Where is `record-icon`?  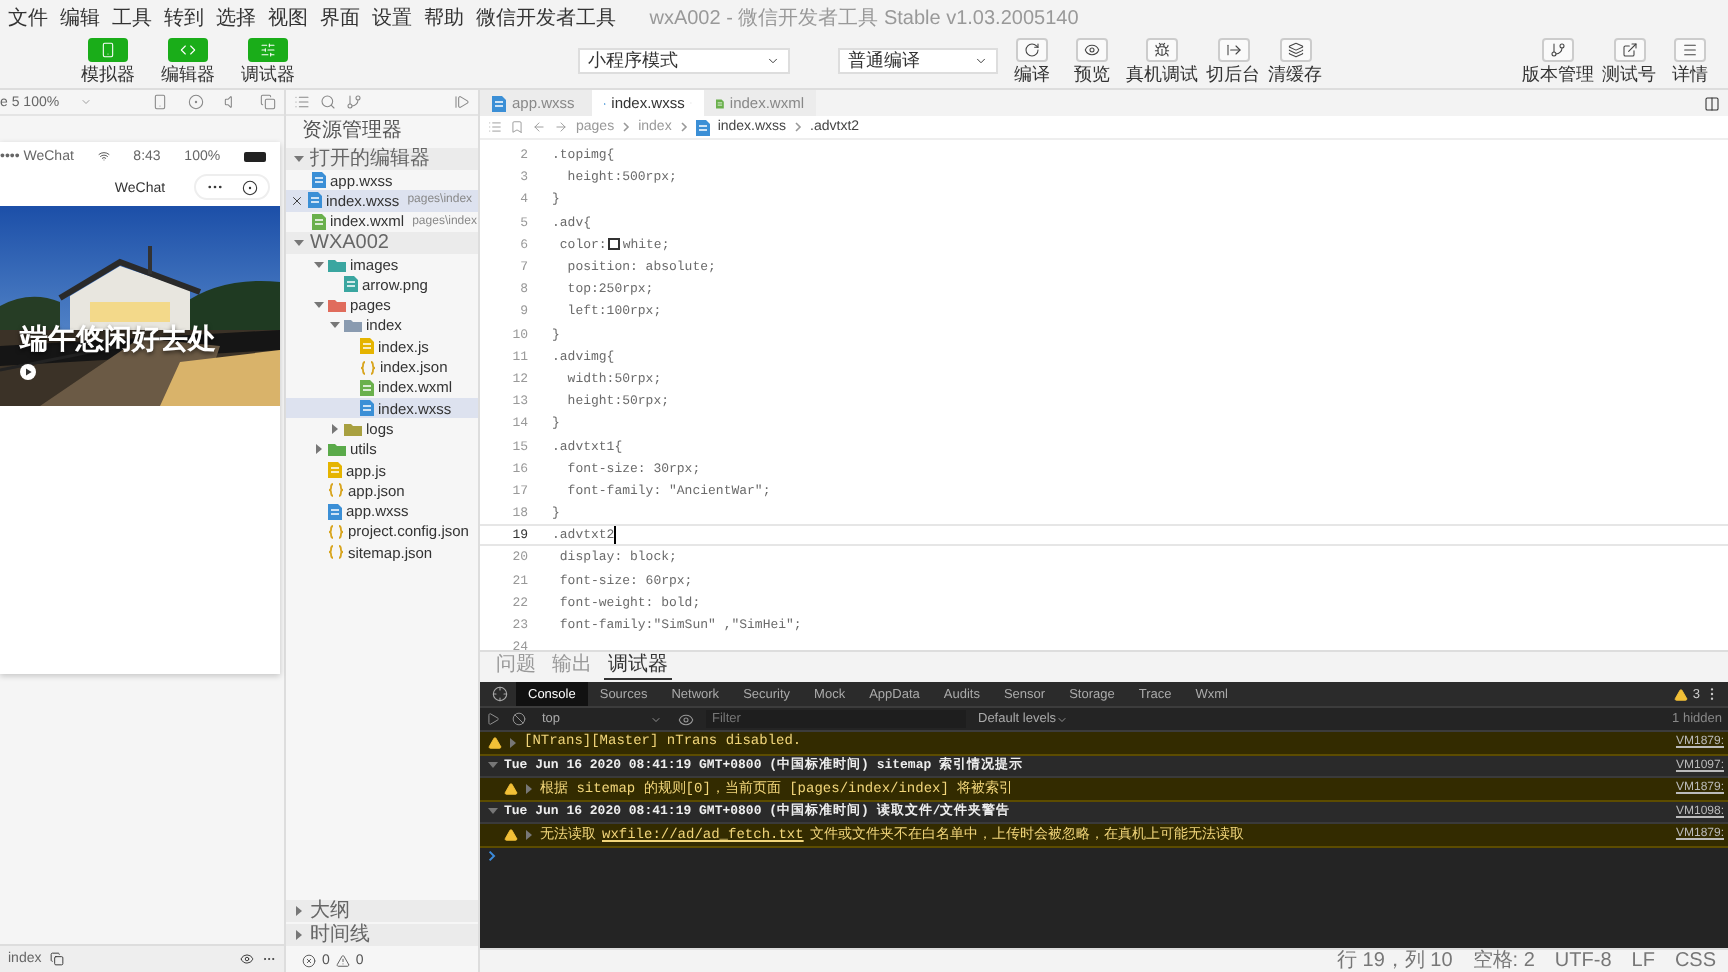 record-icon is located at coordinates (196, 102).